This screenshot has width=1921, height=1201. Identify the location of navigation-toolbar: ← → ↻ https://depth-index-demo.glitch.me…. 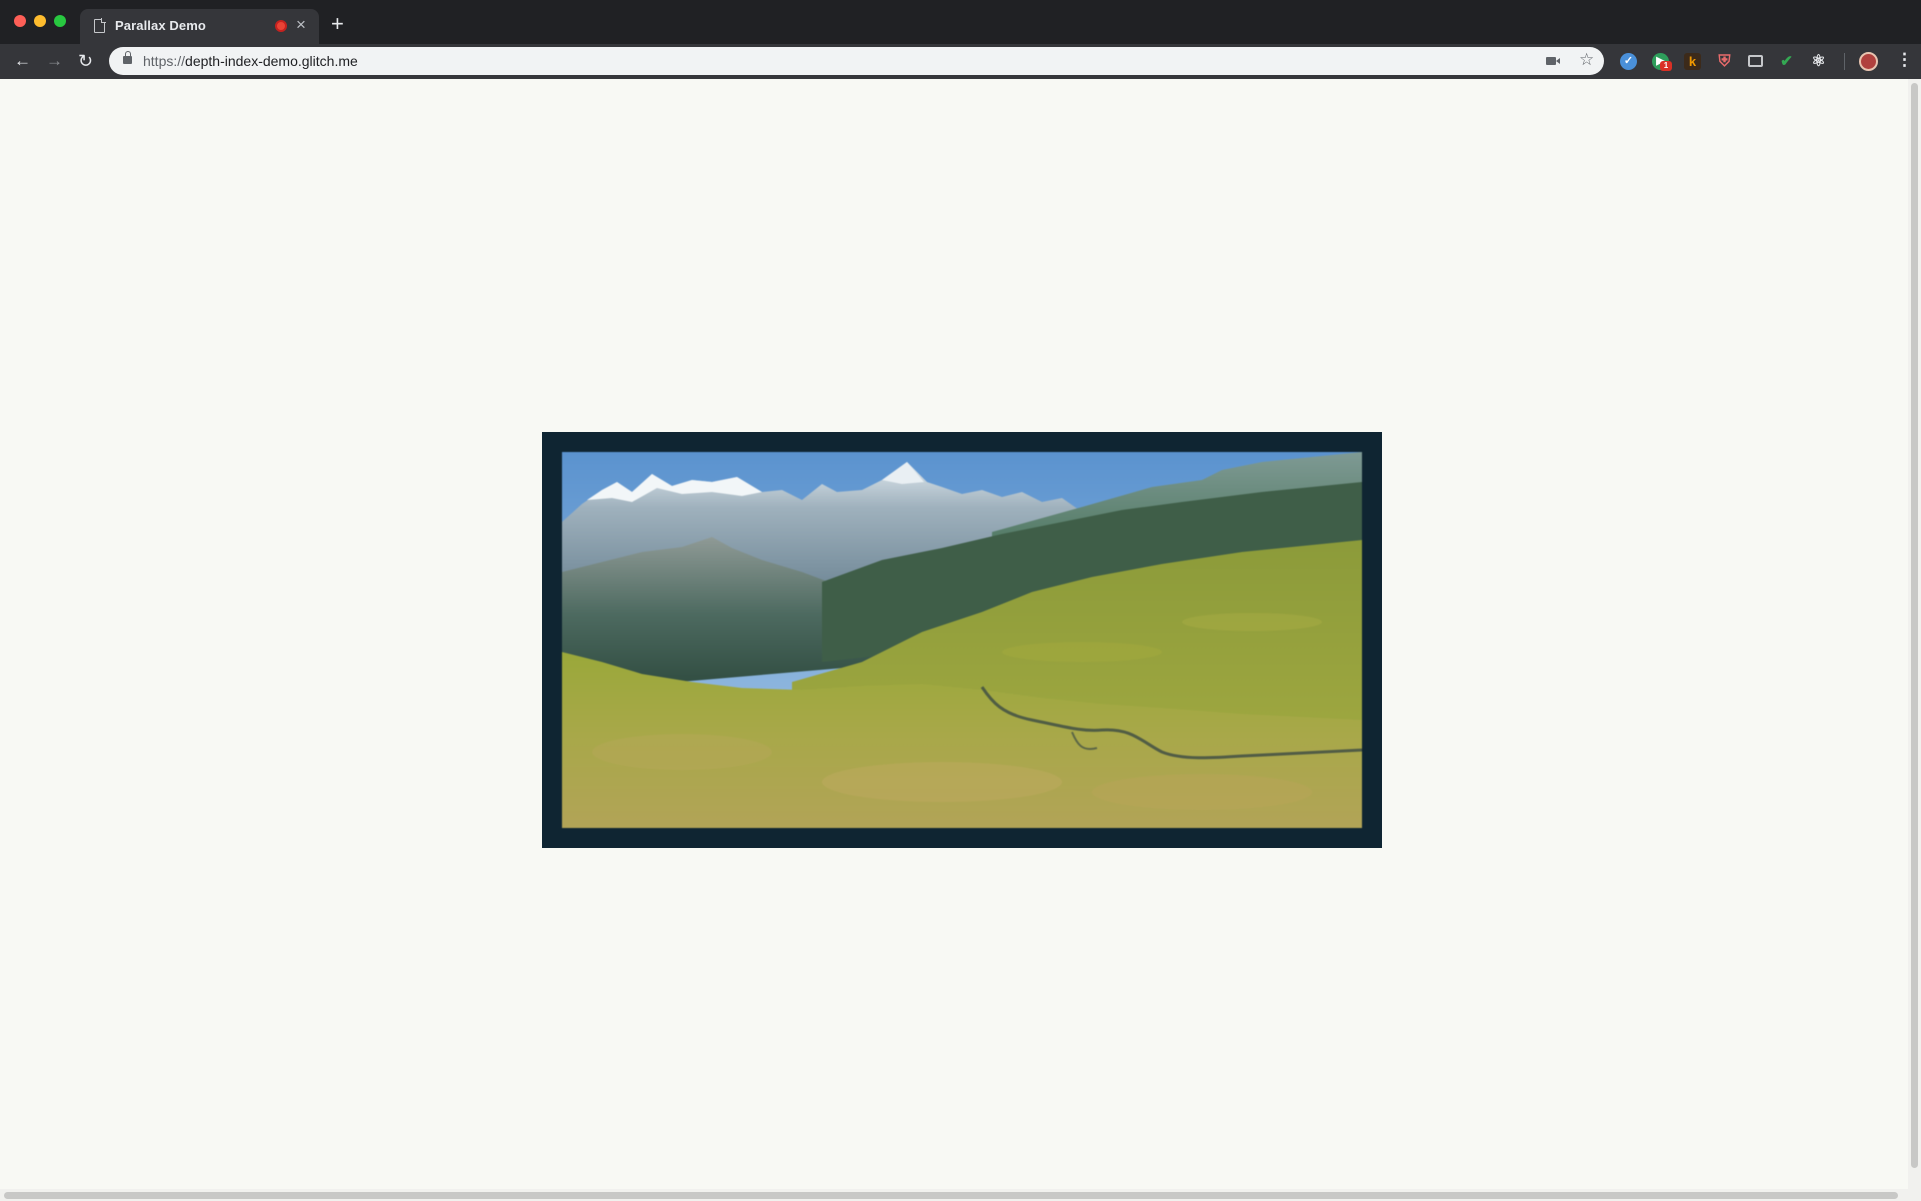
(960, 61).